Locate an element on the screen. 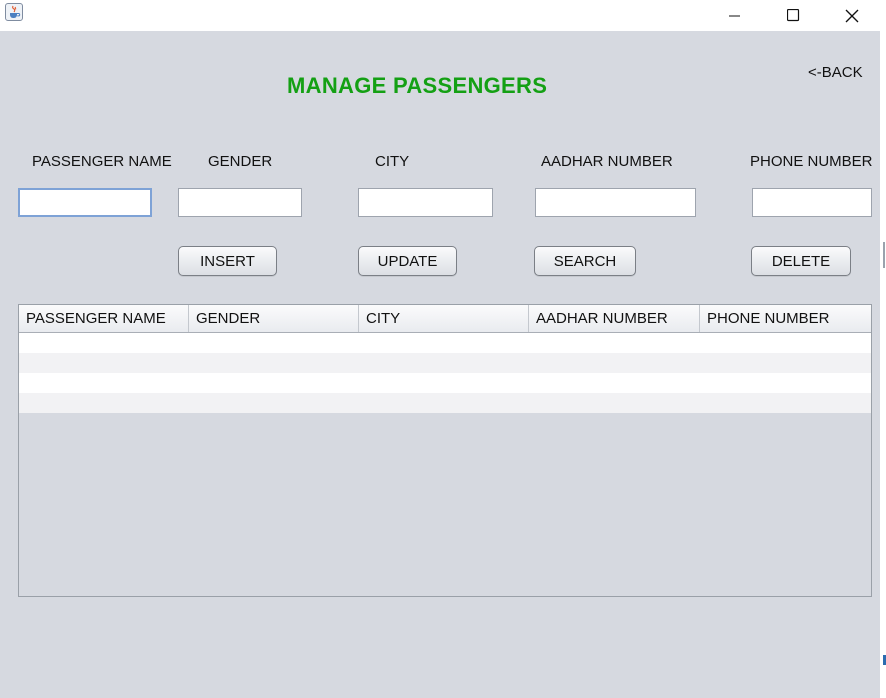 This screenshot has width=886, height=698. close-button is located at coordinates (852, 15).